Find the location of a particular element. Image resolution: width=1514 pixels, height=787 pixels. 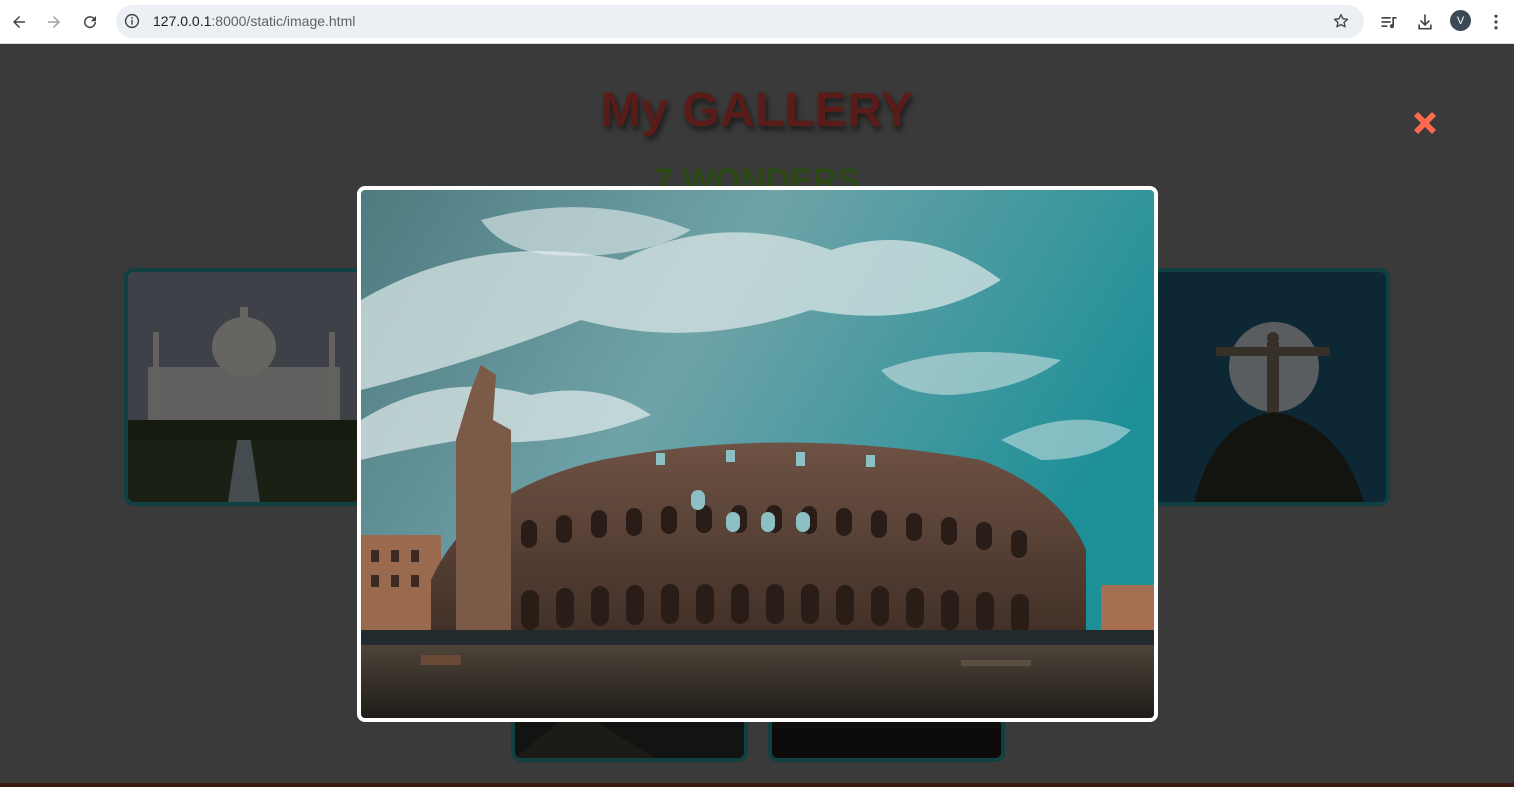

star-icon is located at coordinates (1341, 21).